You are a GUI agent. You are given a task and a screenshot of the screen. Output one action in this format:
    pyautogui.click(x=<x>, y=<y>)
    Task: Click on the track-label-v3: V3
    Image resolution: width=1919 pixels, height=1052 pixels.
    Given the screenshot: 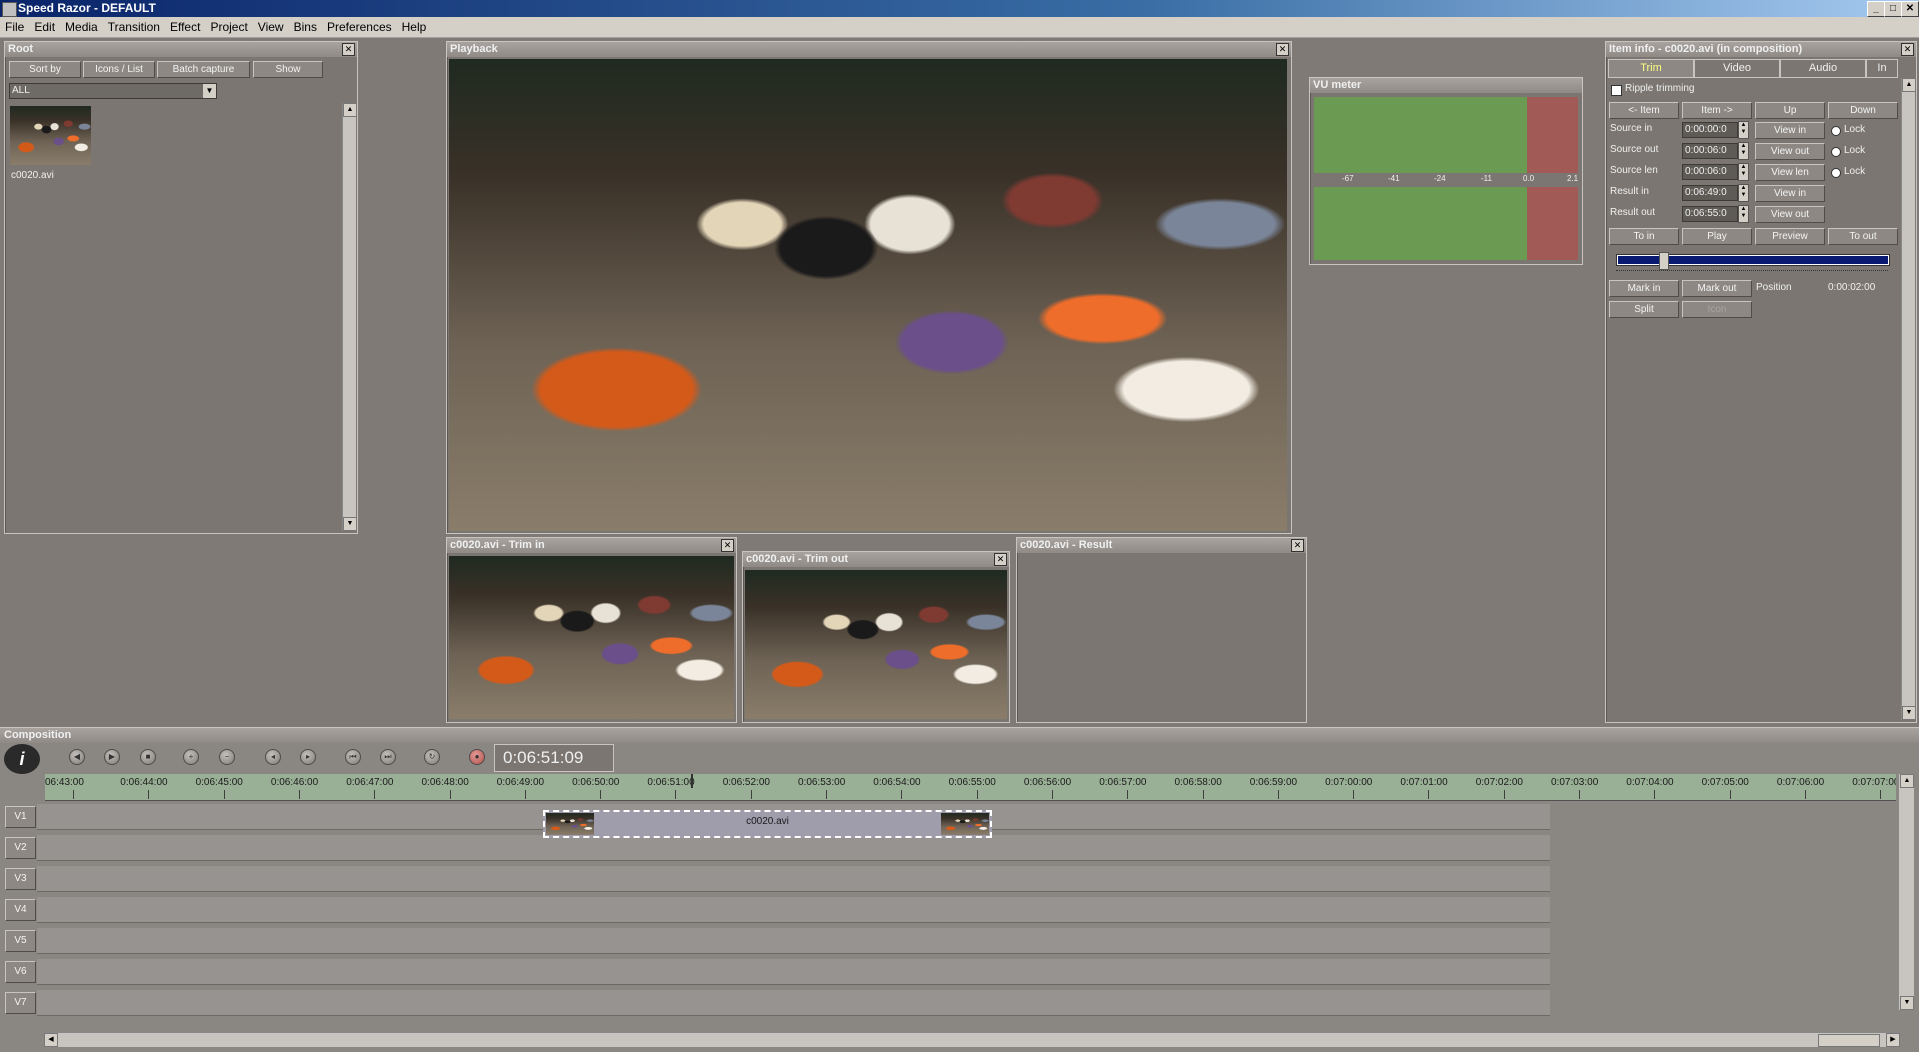 What is the action you would take?
    pyautogui.click(x=20, y=879)
    